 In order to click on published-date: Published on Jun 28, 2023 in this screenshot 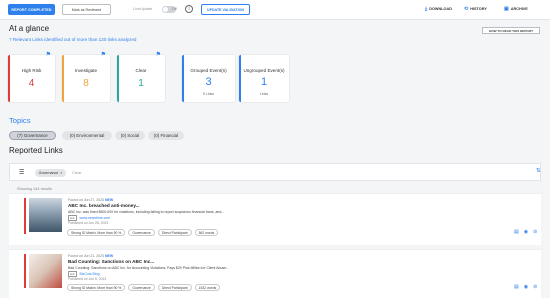, I will do `click(88, 223)`.